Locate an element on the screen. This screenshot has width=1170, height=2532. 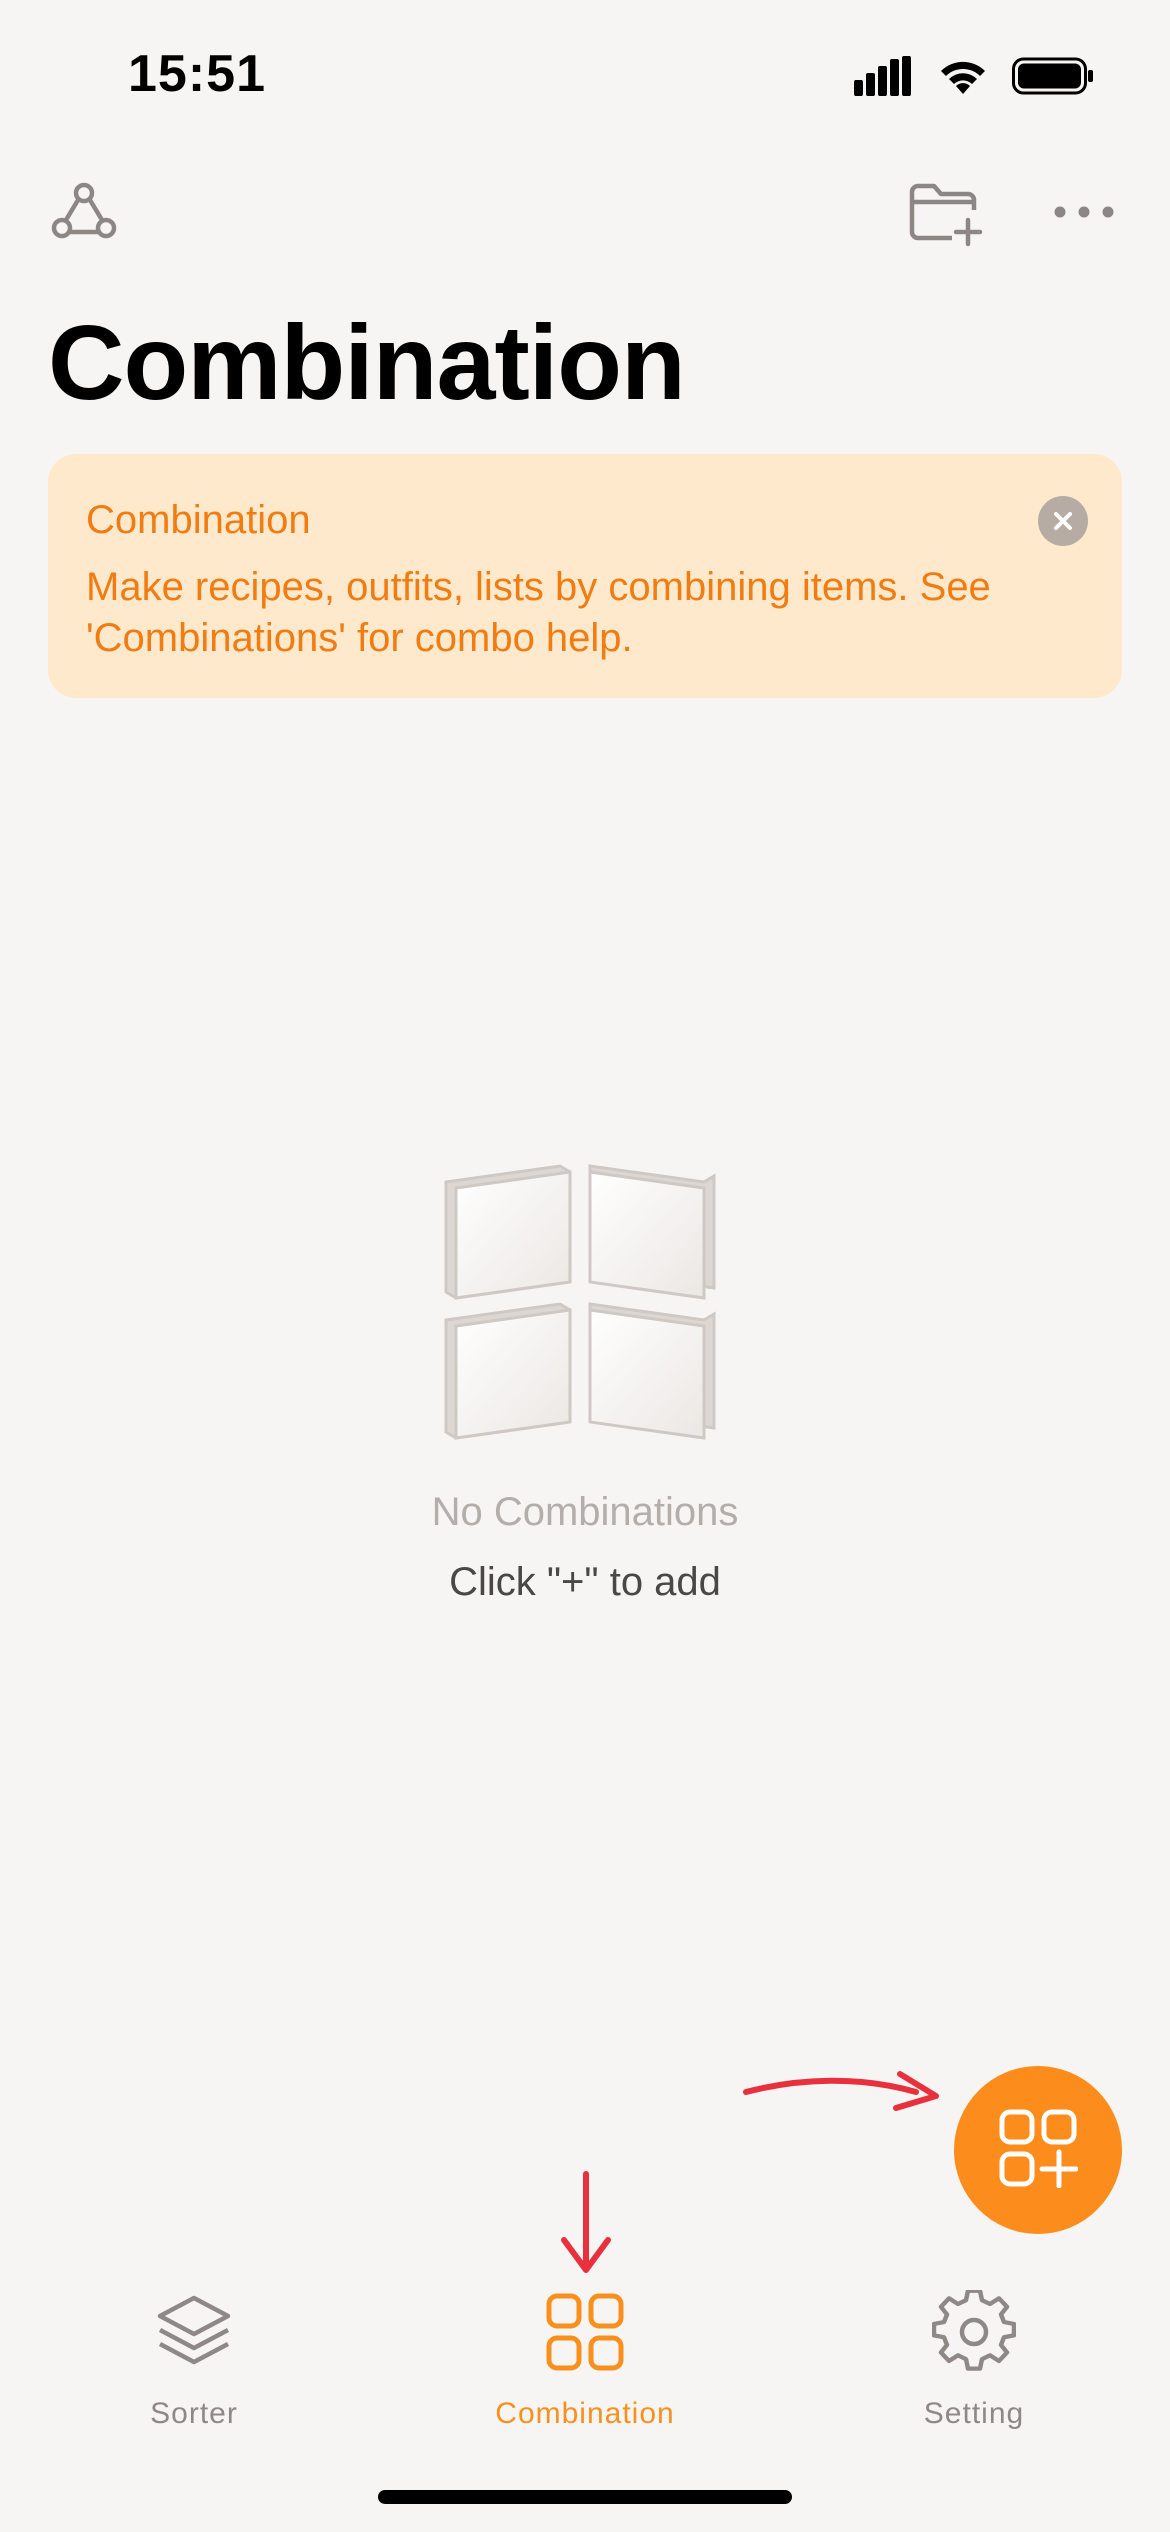
tip-title: Combination is located at coordinates (198, 520).